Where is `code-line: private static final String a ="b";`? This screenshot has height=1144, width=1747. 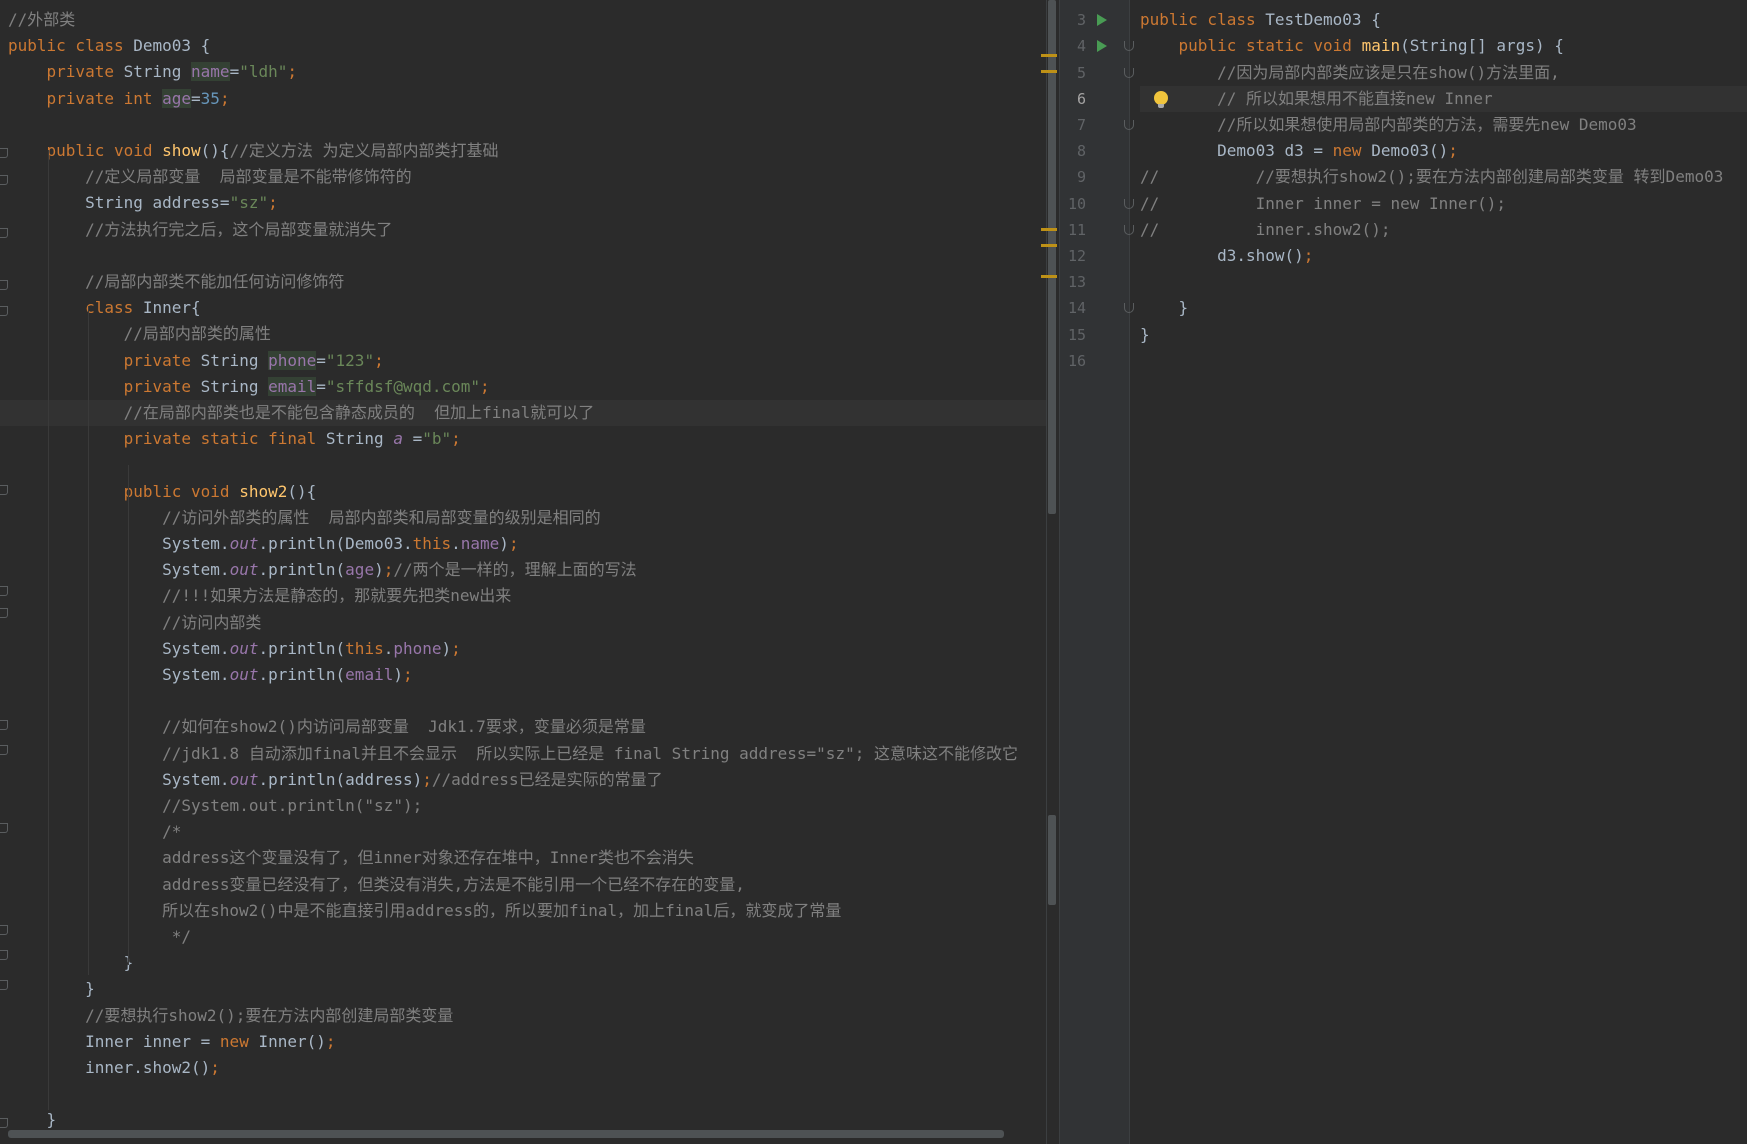
code-line: private static final String a ="b"; is located at coordinates (523, 439).